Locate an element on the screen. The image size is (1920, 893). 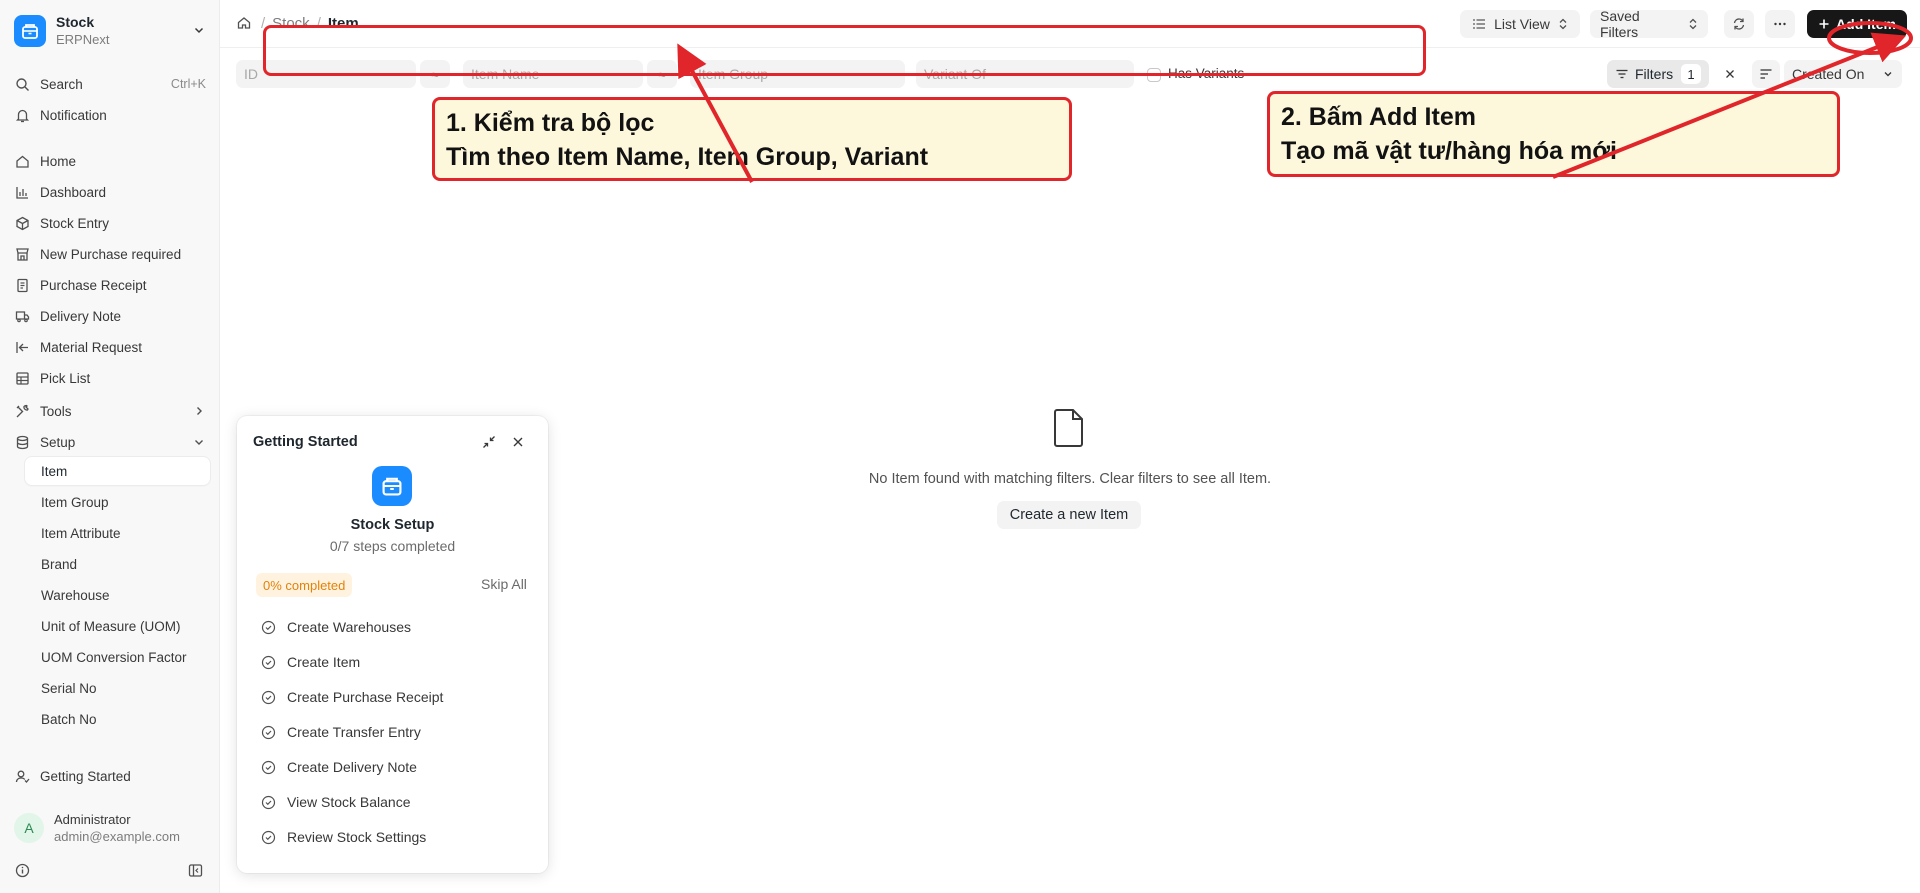
plus-icon is located at coordinates (1824, 24).